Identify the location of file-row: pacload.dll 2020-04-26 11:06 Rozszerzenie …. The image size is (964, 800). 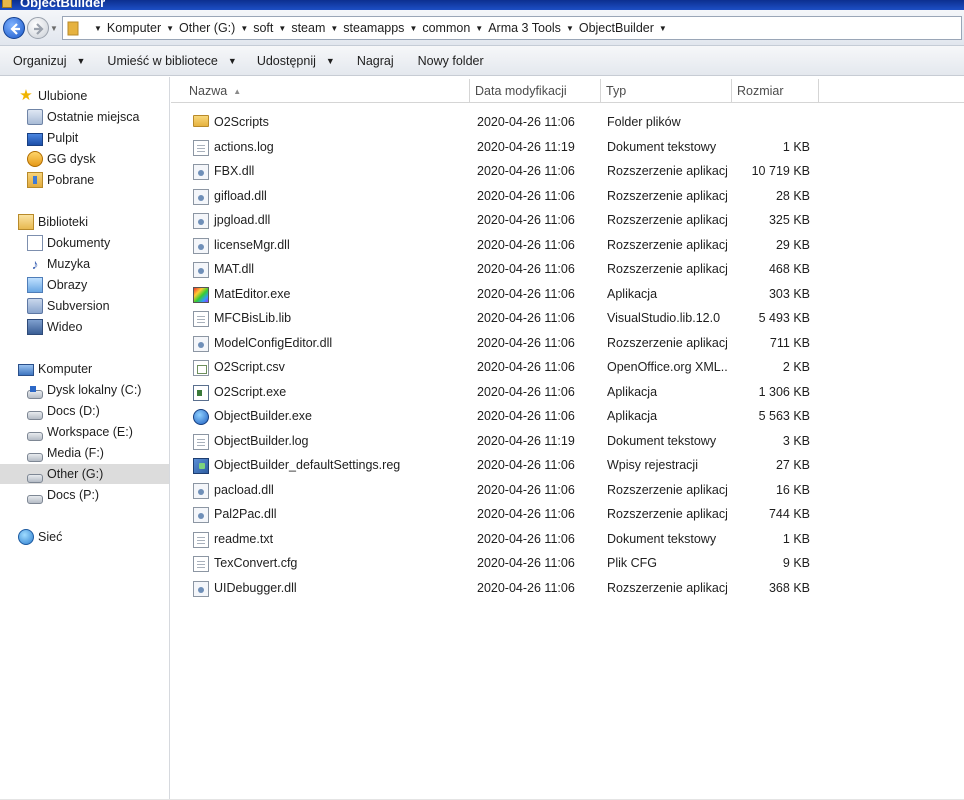
(567, 491).